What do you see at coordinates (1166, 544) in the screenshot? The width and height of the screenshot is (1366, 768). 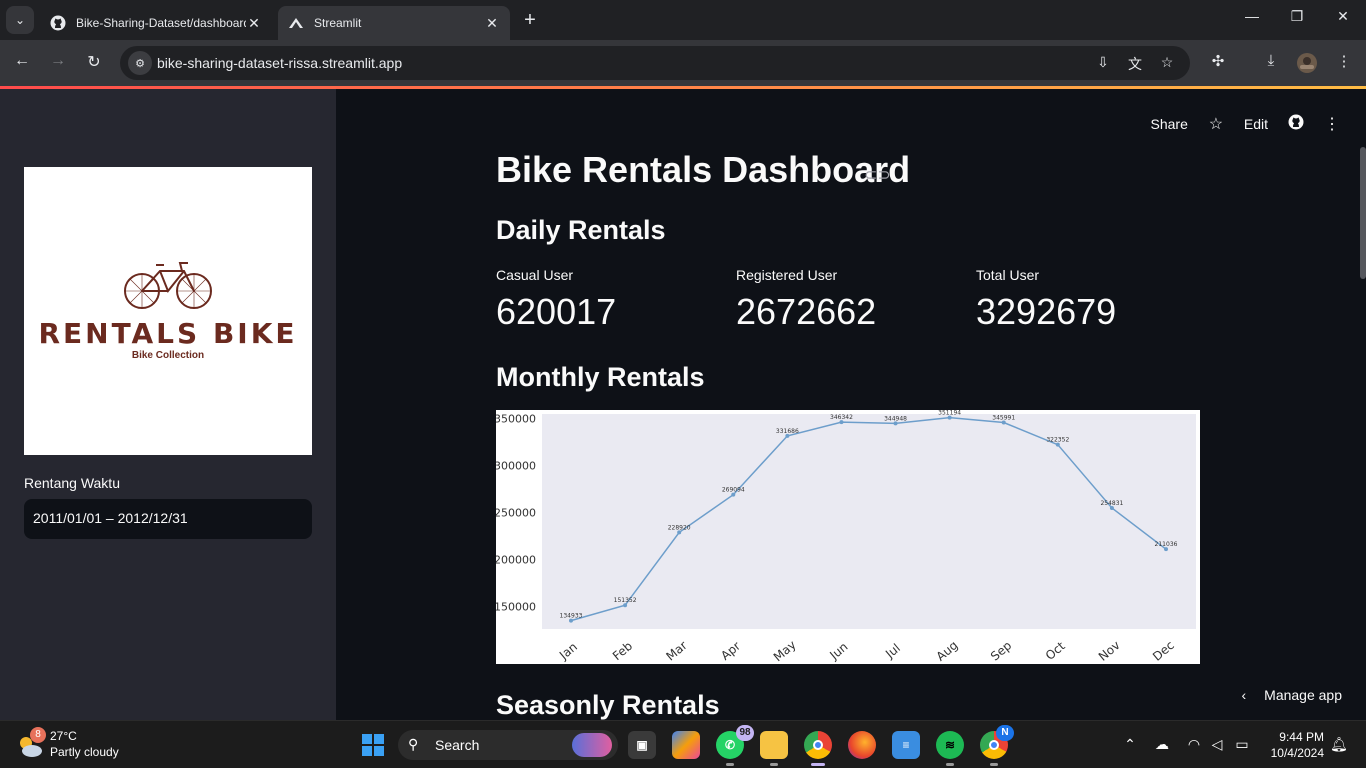 I see `data-label: 211036` at bounding box center [1166, 544].